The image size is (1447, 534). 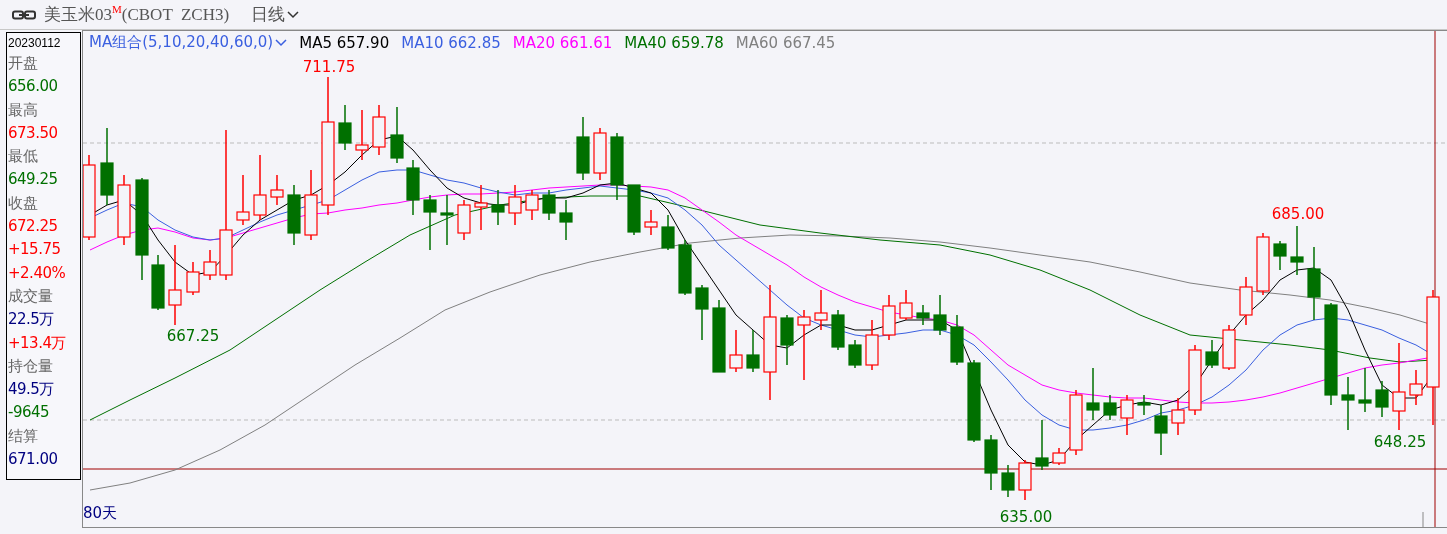 What do you see at coordinates (275, 14) in the screenshot?
I see `period-dropdown: 日线` at bounding box center [275, 14].